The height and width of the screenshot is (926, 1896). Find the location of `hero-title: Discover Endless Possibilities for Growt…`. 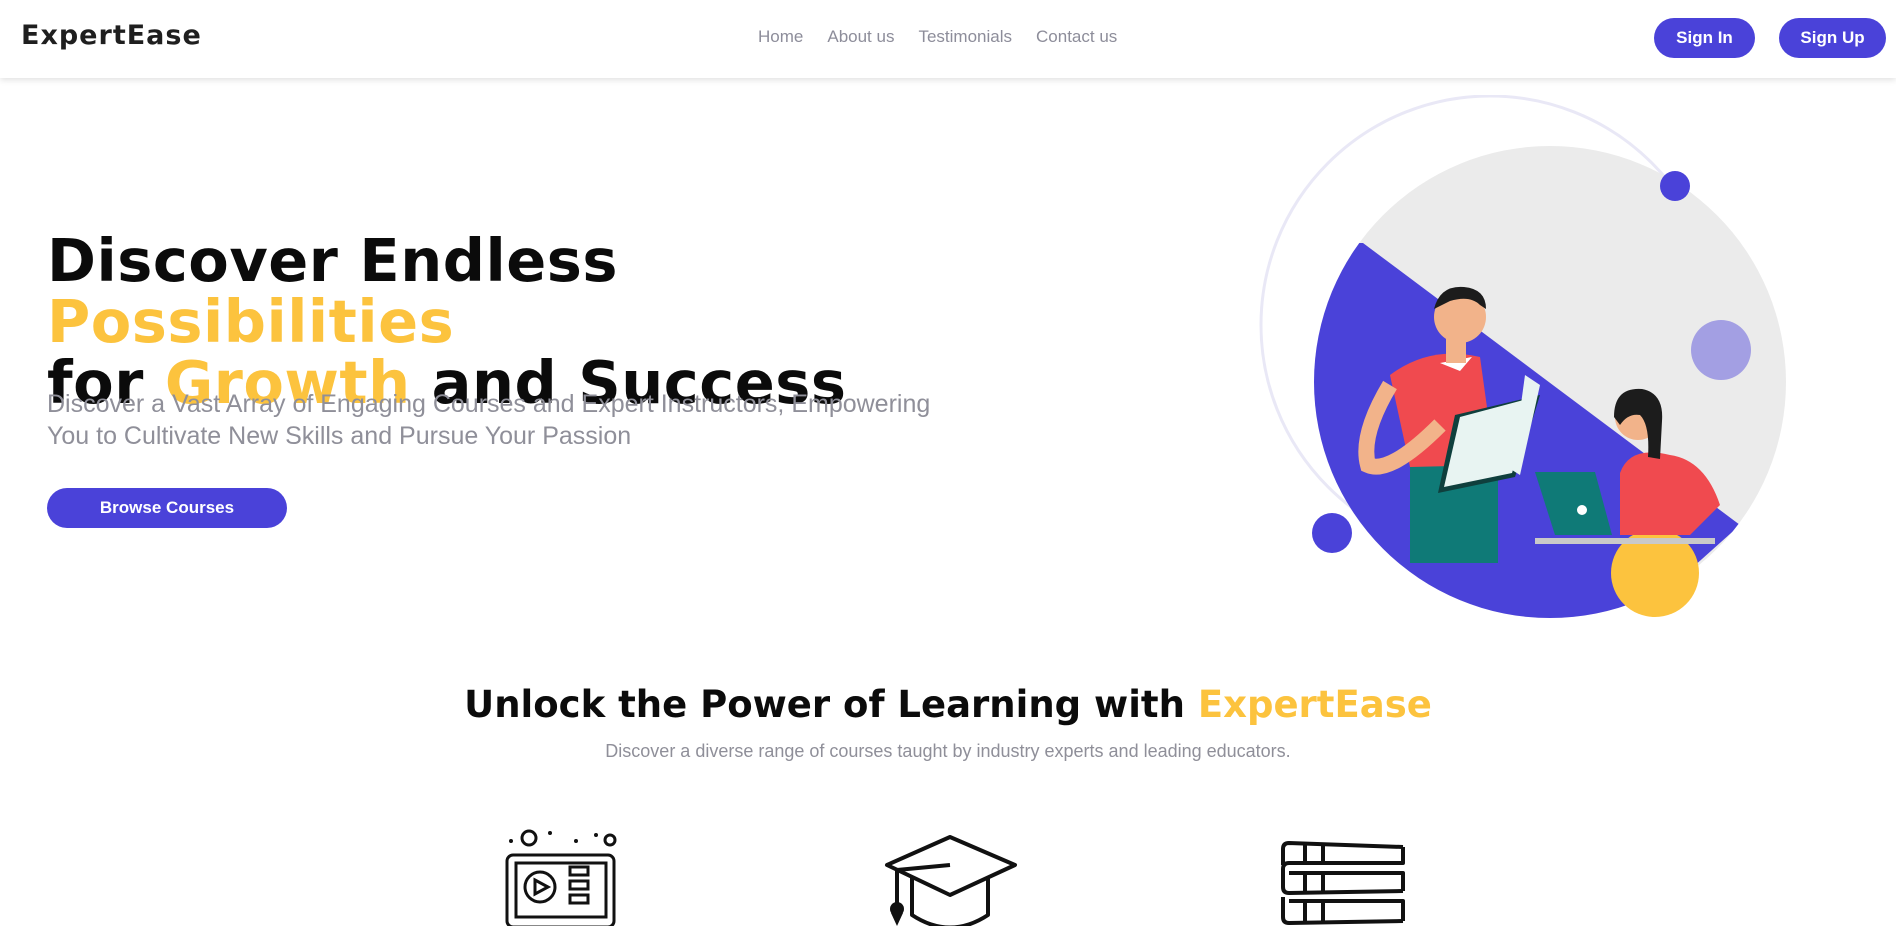

hero-title: Discover Endless Possibilities for Growt… is located at coordinates (527, 321).